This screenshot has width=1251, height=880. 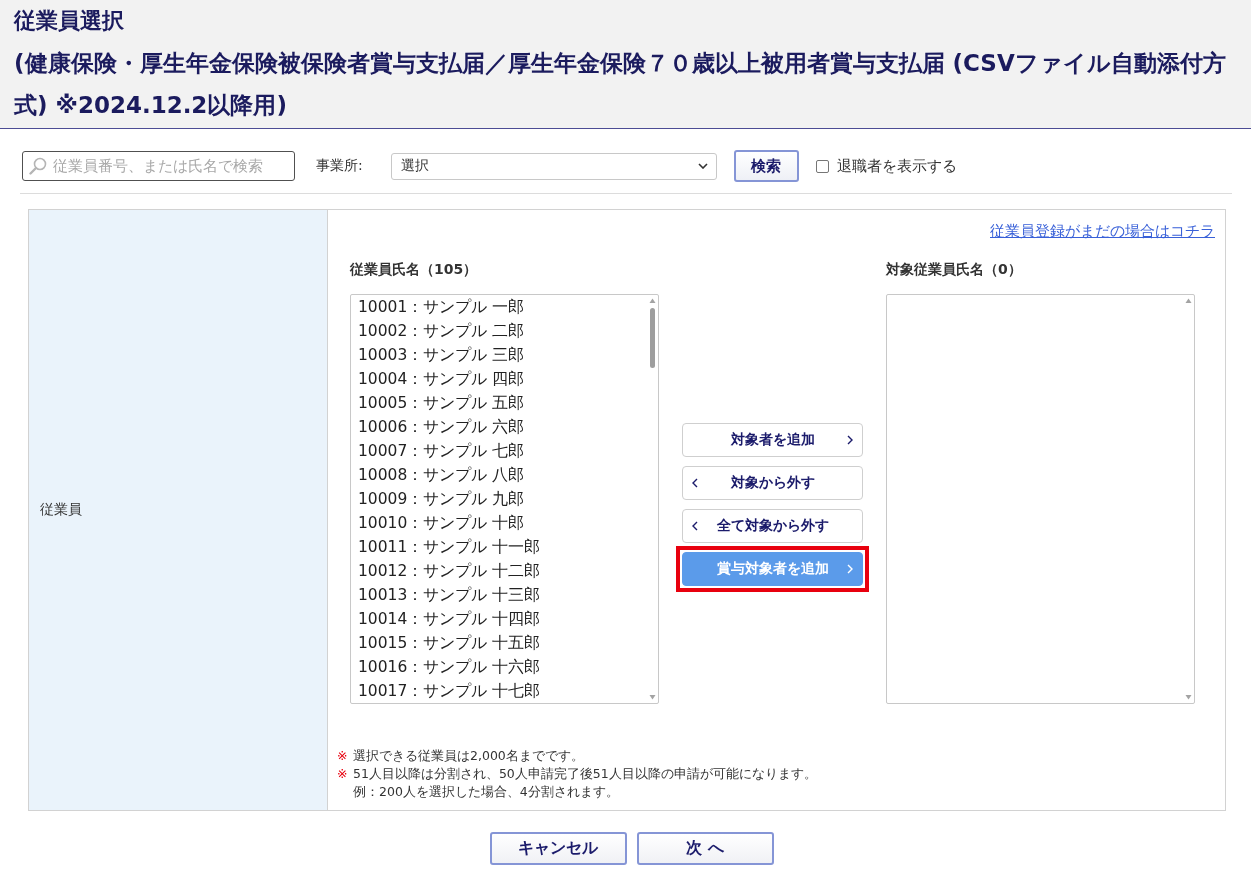 I want to click on page-title: 従業員選択, so click(x=69, y=21).